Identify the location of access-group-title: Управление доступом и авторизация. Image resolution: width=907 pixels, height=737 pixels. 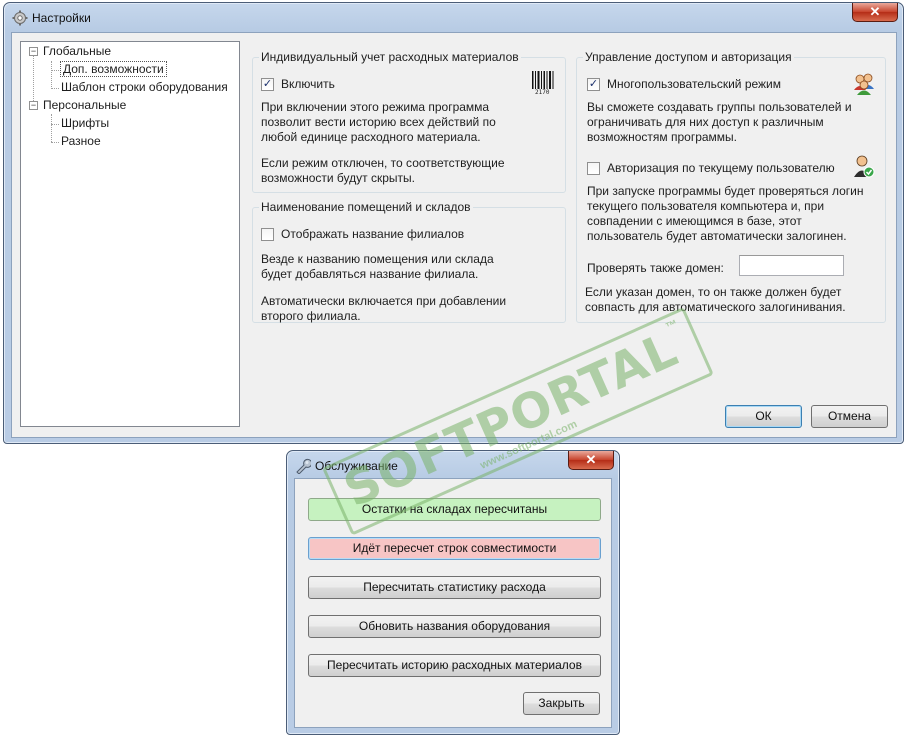
(688, 57).